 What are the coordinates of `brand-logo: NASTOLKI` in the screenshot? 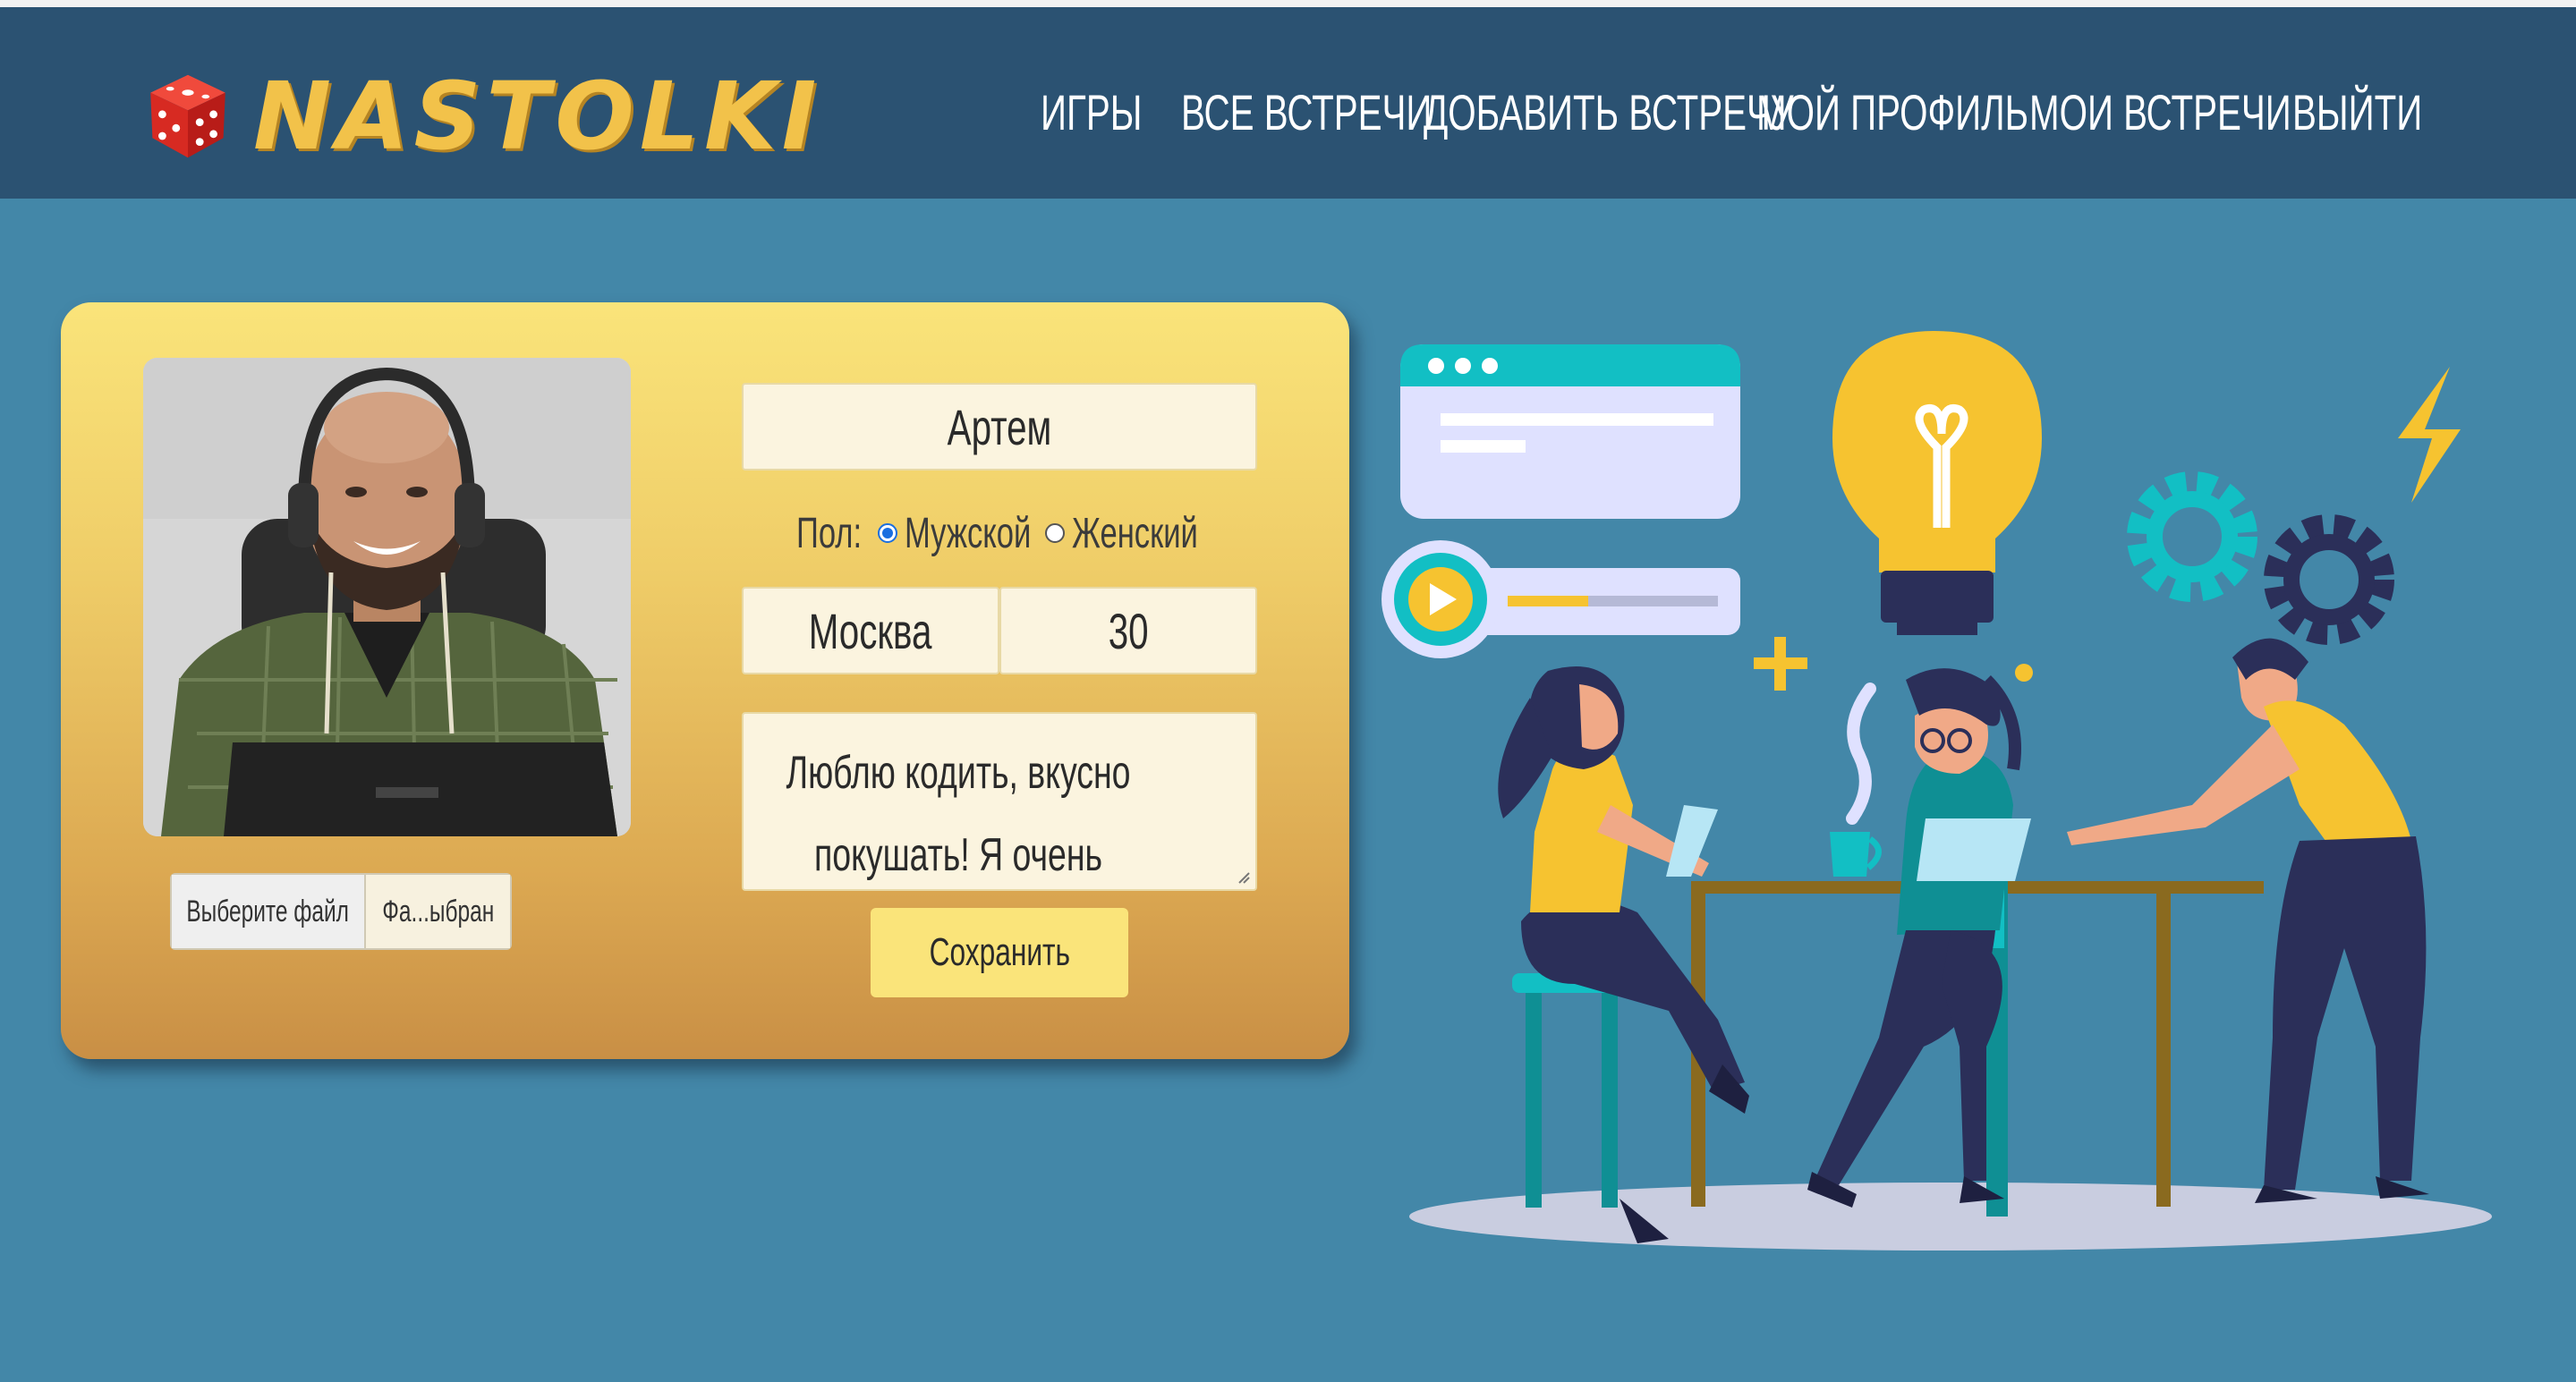 It's located at (480, 116).